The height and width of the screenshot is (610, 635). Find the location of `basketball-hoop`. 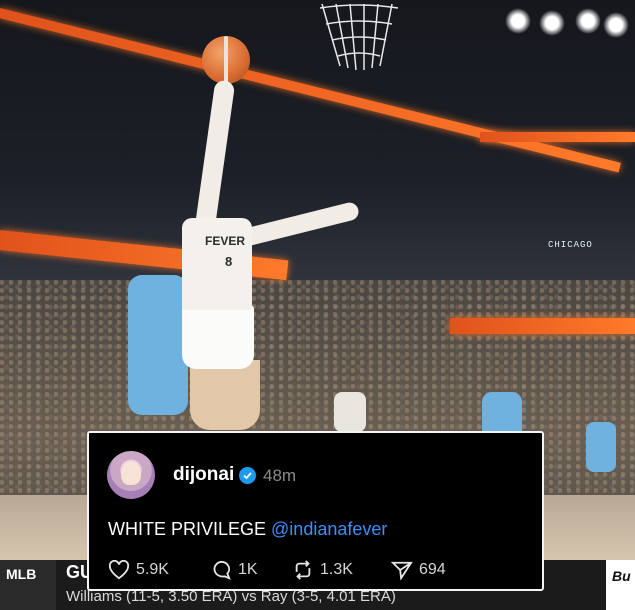

basketball-hoop is located at coordinates (359, 37).